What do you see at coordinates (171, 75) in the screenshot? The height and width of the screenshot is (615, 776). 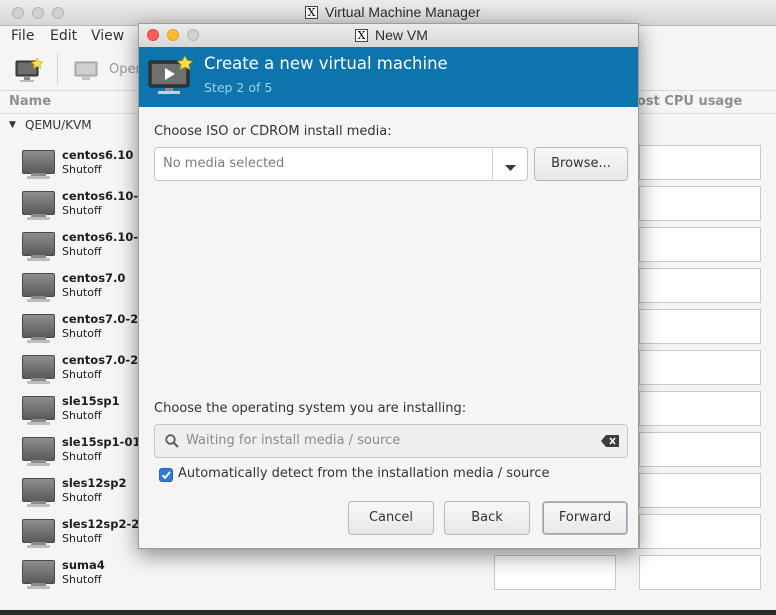 I see `new-vm-banner-icon` at bounding box center [171, 75].